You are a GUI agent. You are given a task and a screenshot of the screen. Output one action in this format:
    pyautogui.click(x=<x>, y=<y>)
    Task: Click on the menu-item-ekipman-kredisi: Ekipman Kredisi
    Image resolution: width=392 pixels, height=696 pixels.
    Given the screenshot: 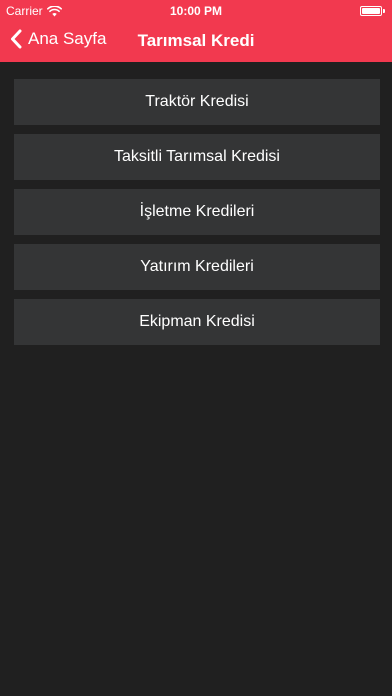 What is the action you would take?
    pyautogui.click(x=197, y=322)
    